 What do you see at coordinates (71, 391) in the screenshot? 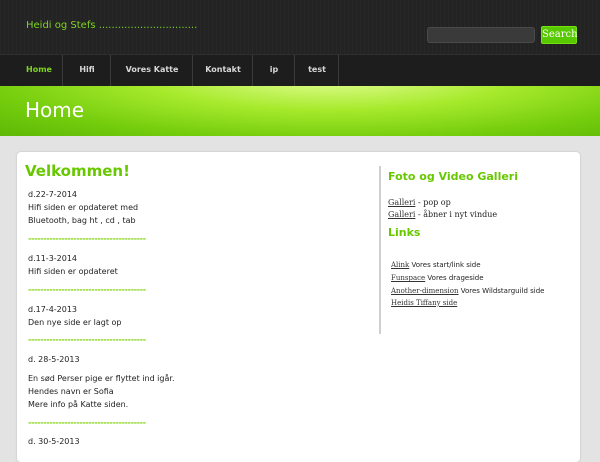
I see `news-text: Hendes navn er Sofia` at bounding box center [71, 391].